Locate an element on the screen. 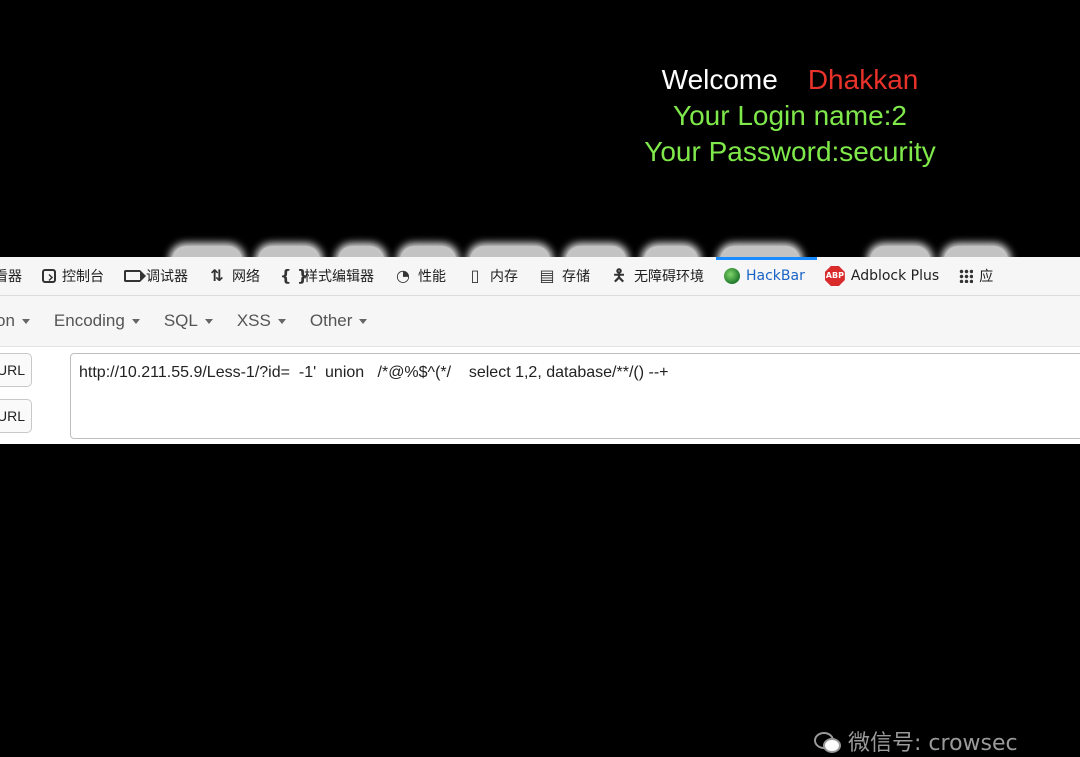 The height and width of the screenshot is (757, 1080). tab-label: 无障碍环境 is located at coordinates (669, 277).